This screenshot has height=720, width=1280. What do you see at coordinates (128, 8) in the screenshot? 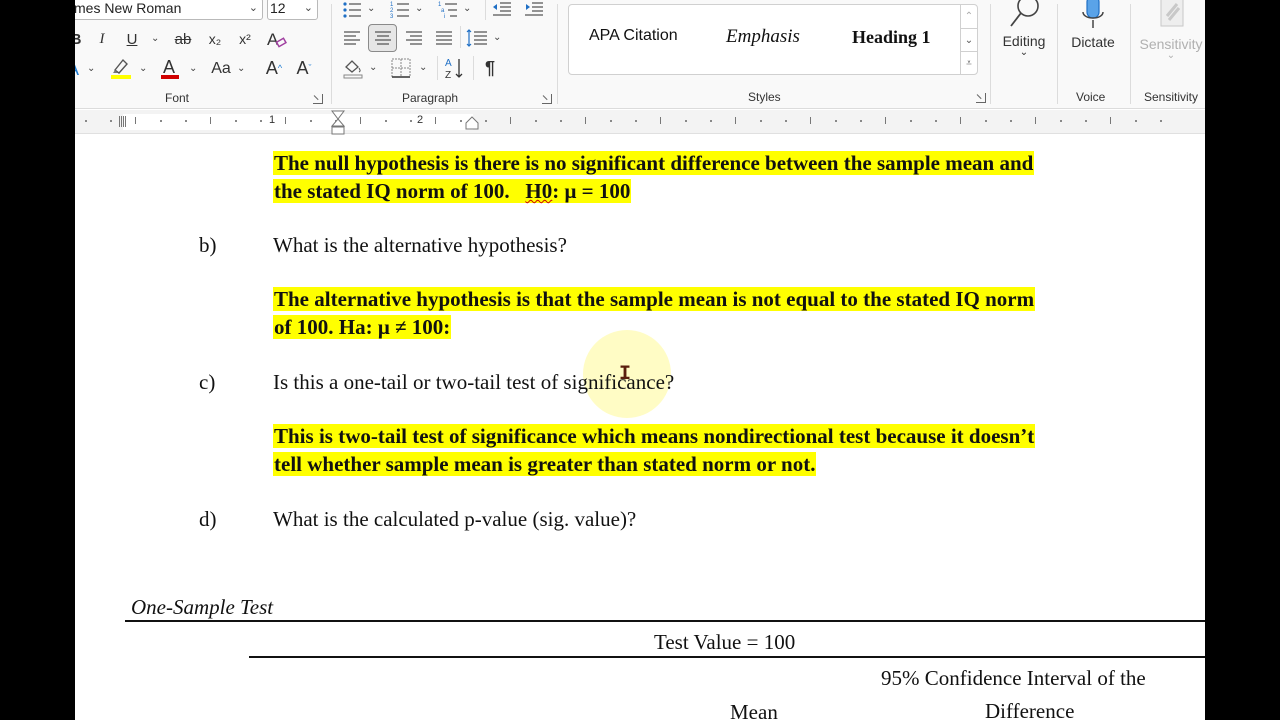
I see `font-name-value: mes New Roman` at bounding box center [128, 8].